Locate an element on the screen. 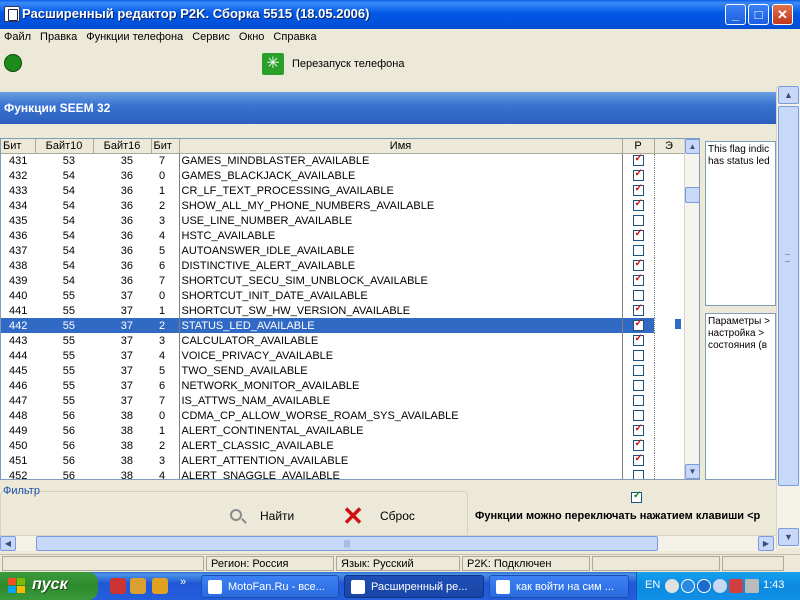  header-p: Р is located at coordinates (638, 146).